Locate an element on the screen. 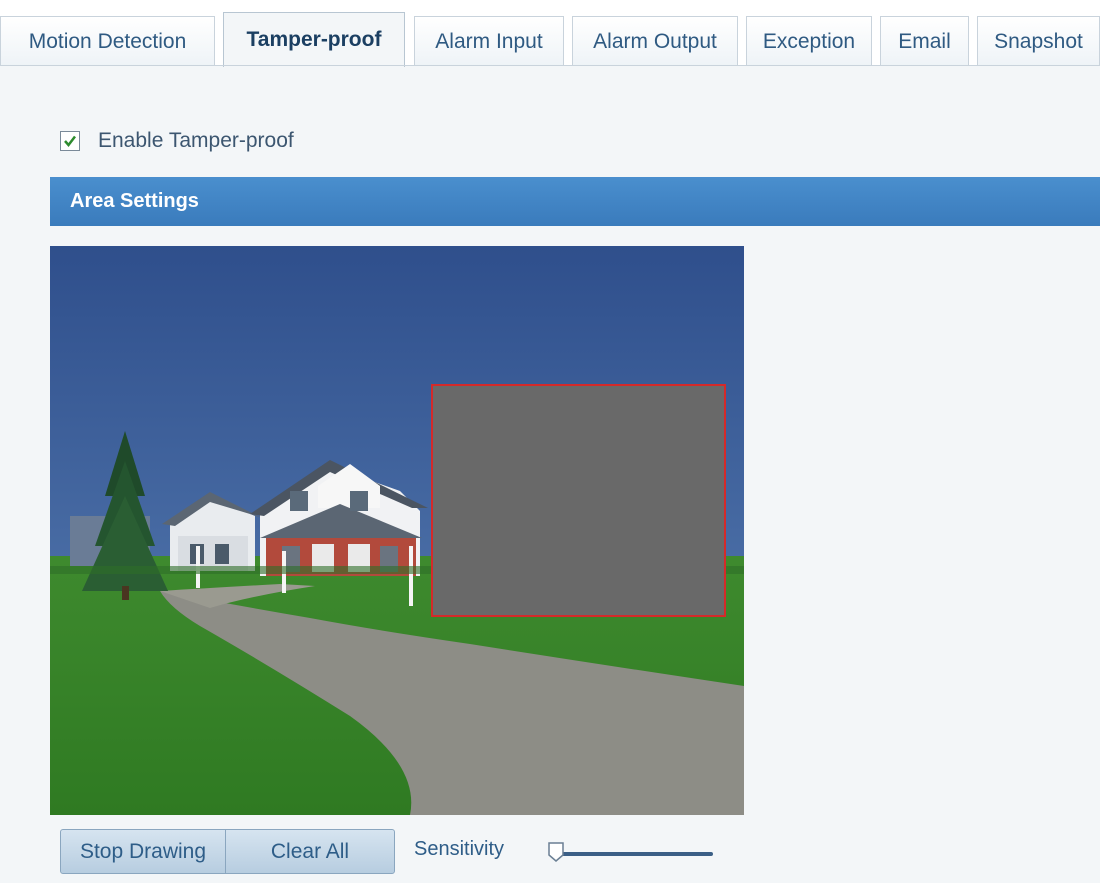  tab-baseline is located at coordinates (550, 65).